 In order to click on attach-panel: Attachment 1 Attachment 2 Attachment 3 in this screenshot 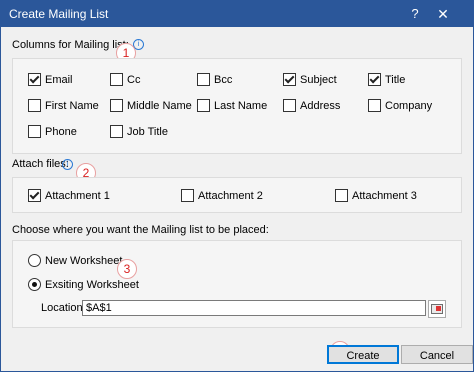, I will do `click(237, 195)`.